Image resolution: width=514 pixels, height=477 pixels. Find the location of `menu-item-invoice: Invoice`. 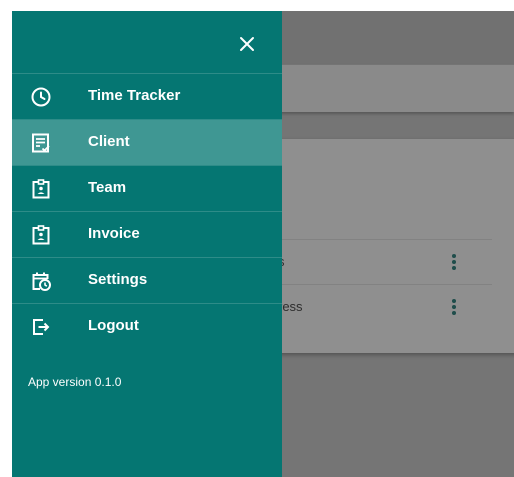

menu-item-invoice: Invoice is located at coordinates (147, 234).